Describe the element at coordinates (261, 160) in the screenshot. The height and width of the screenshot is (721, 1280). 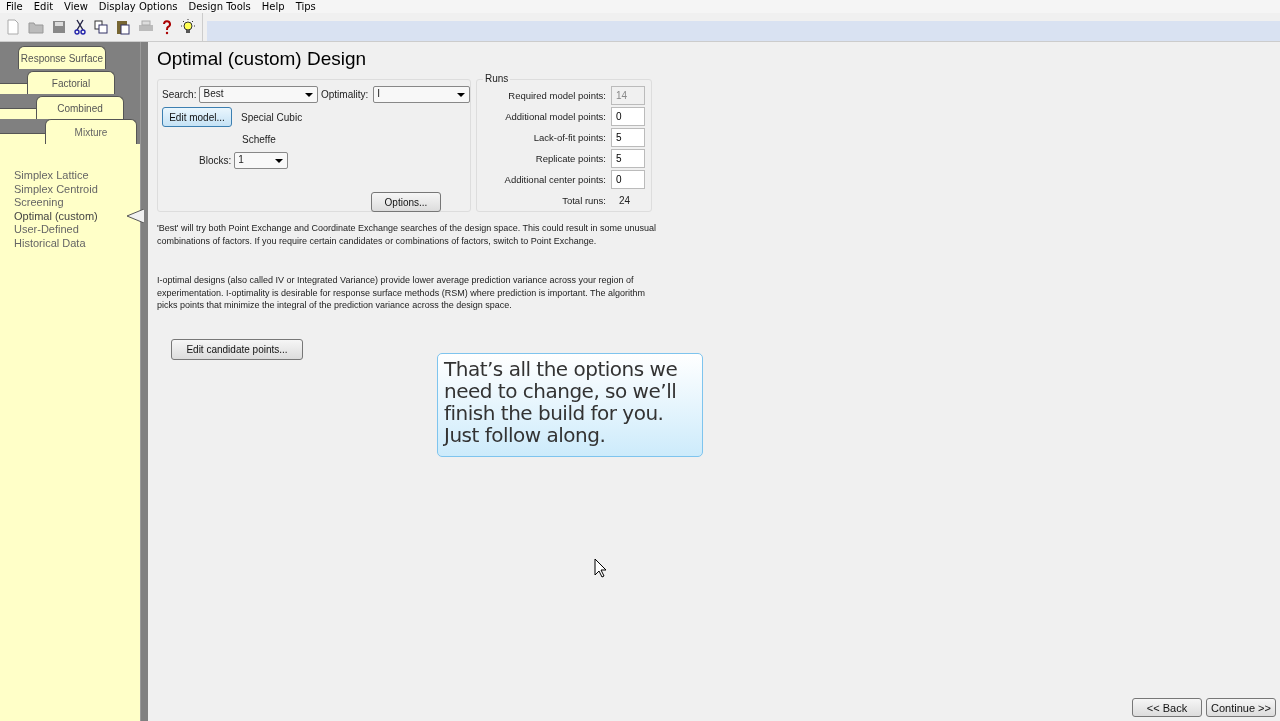
I see `blocks-dropdown: 1` at that location.